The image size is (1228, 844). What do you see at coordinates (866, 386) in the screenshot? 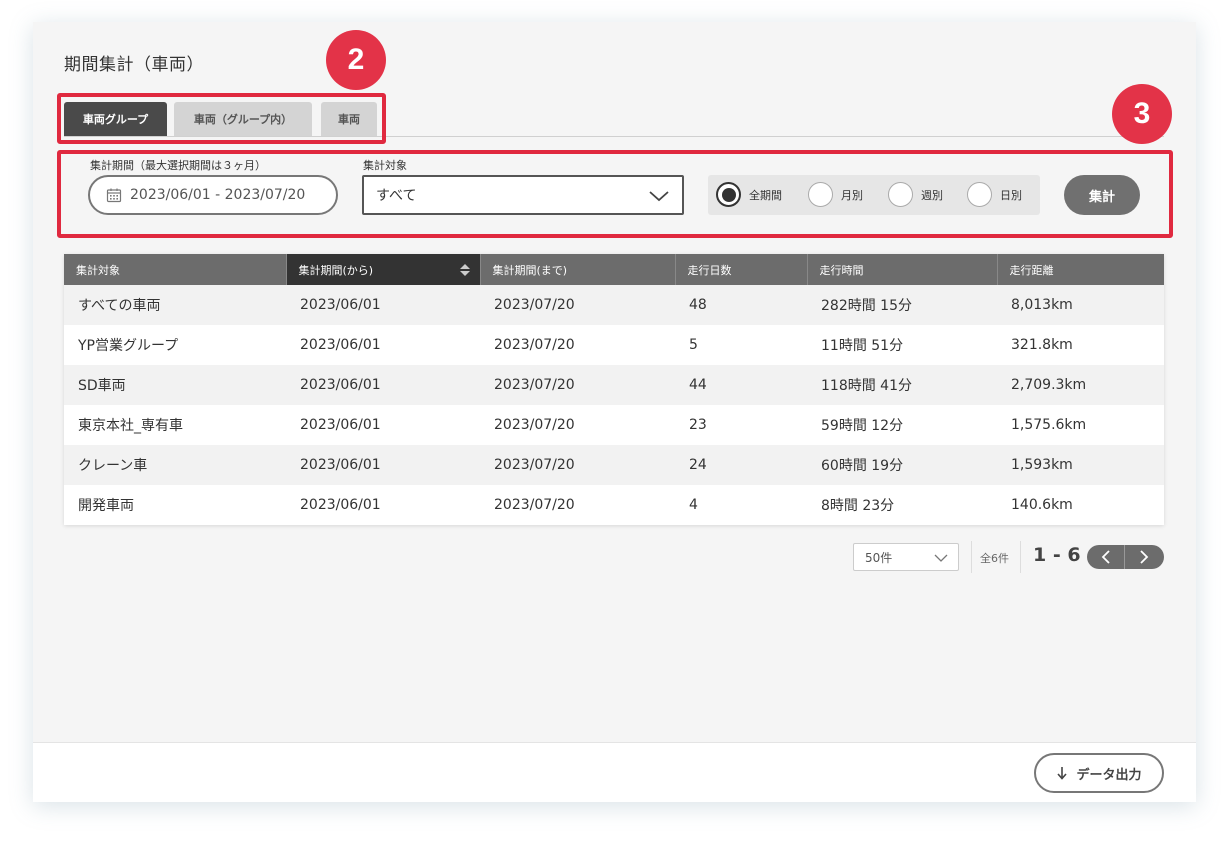
I see `cell-driving-time: 118時間 41分` at bounding box center [866, 386].